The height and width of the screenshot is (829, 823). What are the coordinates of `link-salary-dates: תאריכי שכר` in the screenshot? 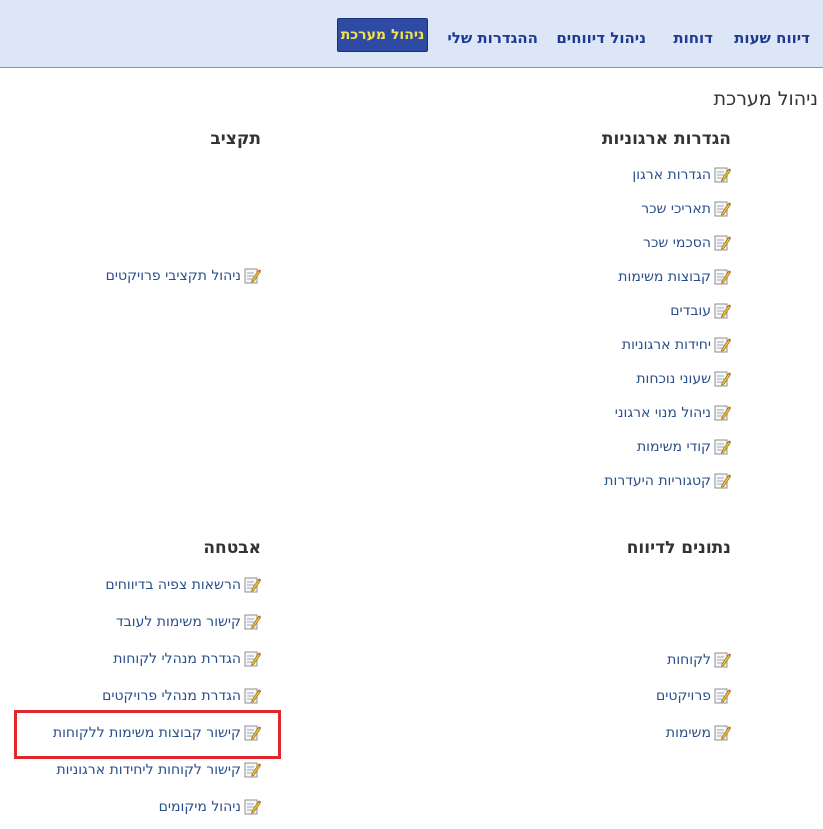 It's located at (686, 208).